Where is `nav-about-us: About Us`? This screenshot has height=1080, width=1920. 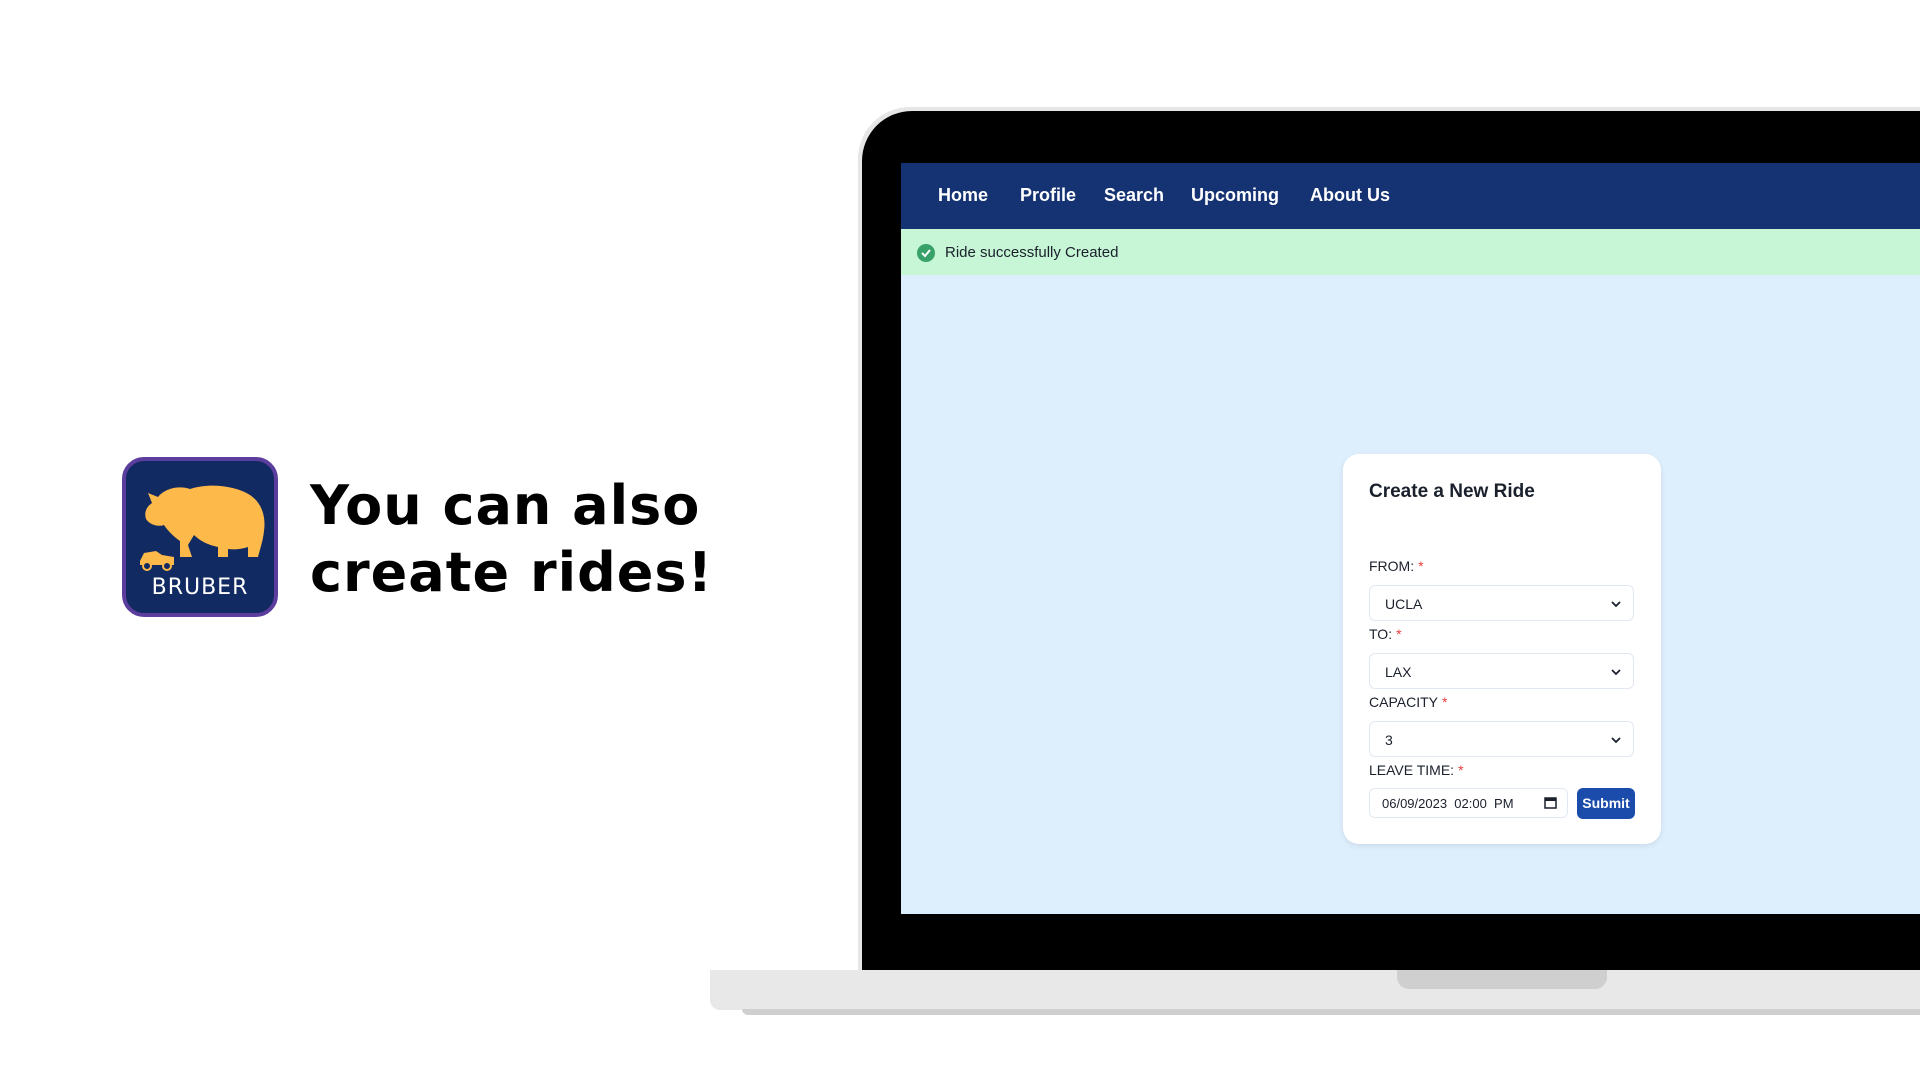 nav-about-us: About Us is located at coordinates (1350, 195).